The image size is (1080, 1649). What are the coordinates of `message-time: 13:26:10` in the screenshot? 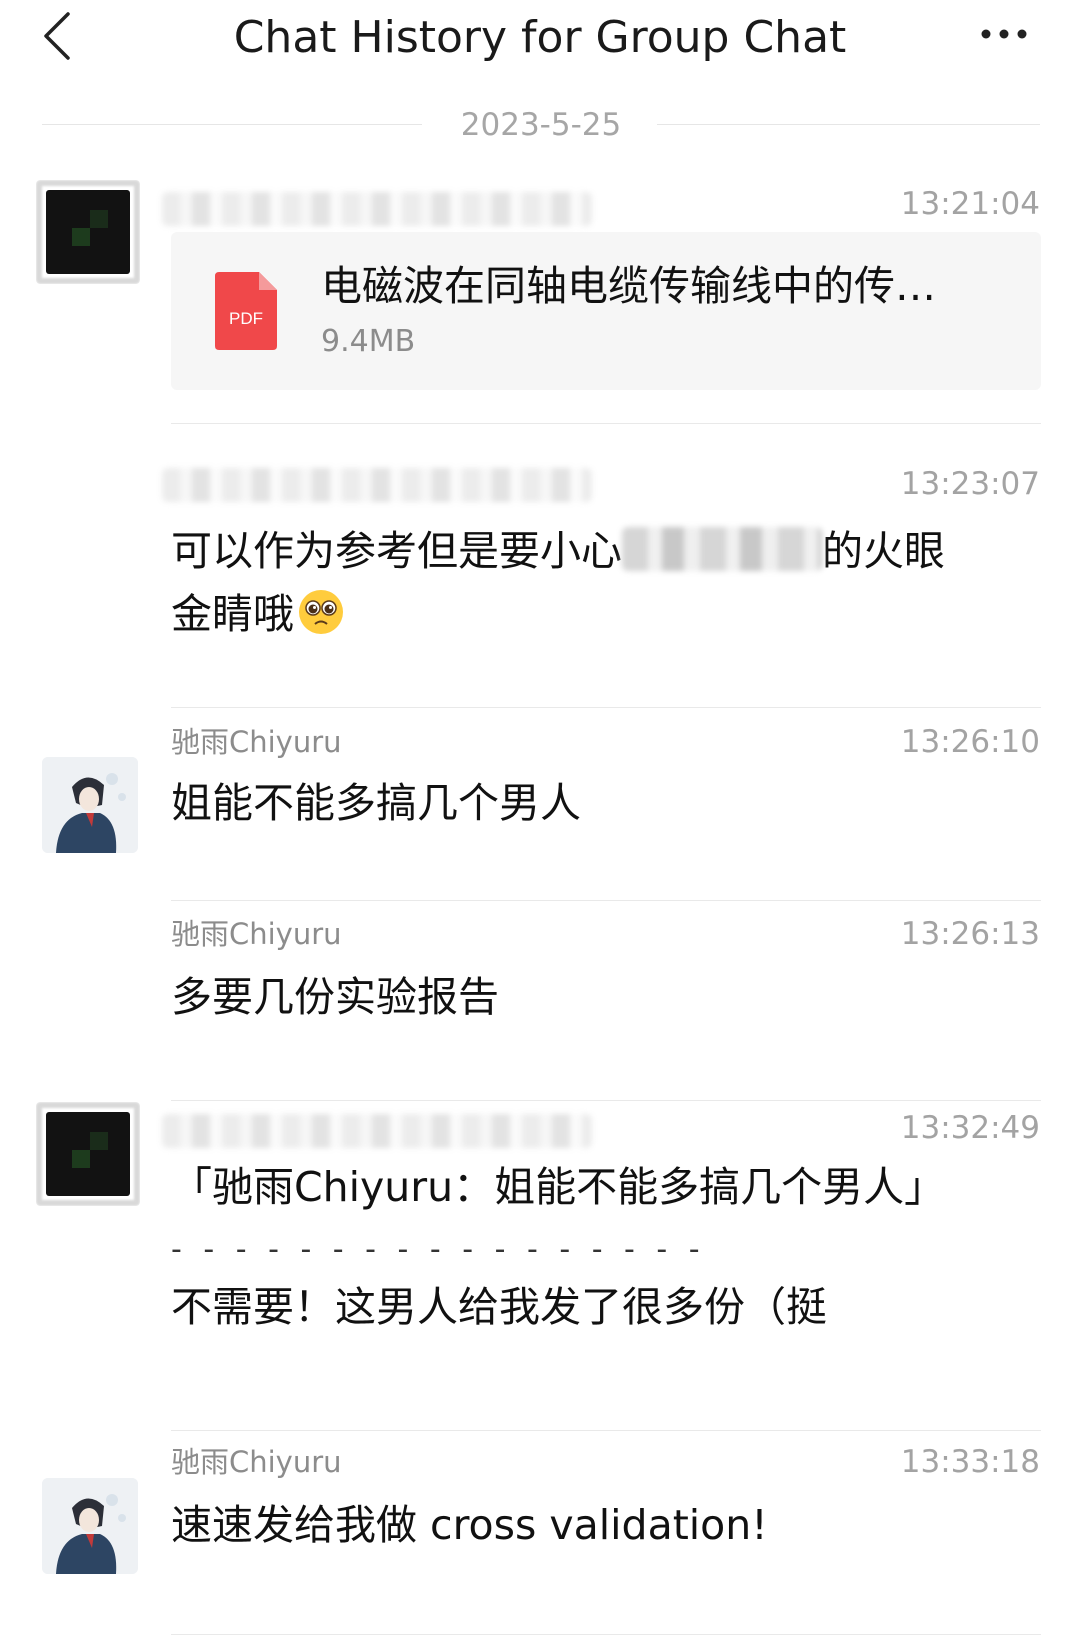 It's located at (970, 742).